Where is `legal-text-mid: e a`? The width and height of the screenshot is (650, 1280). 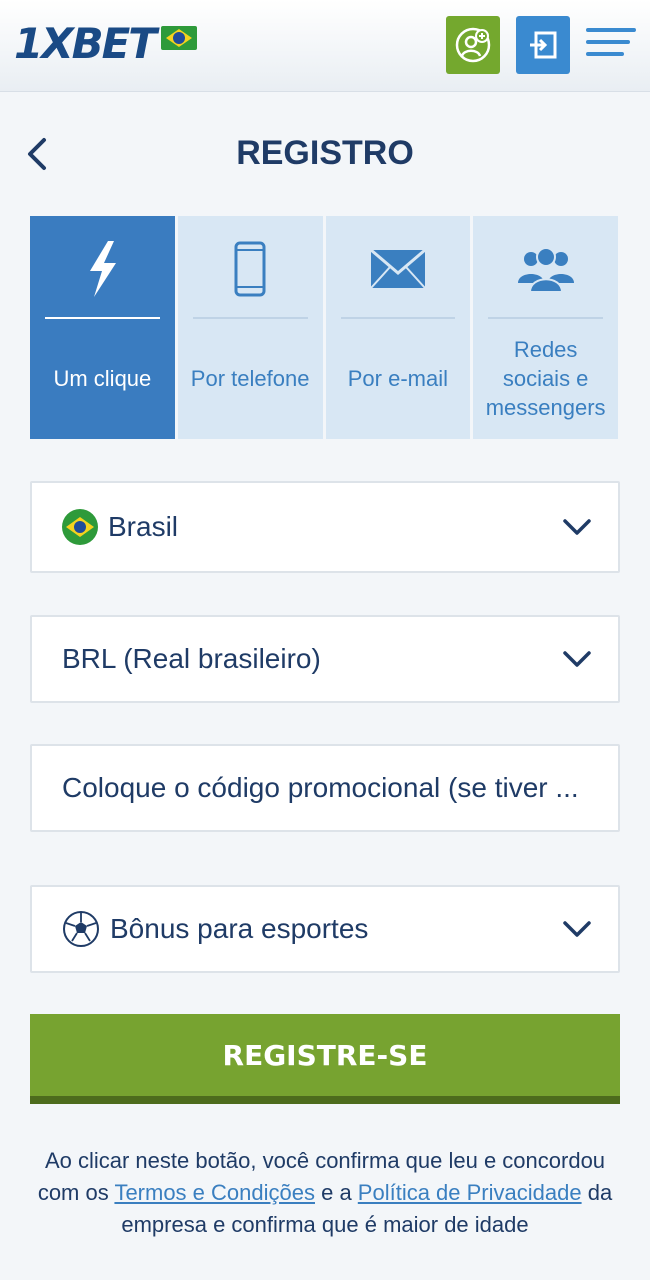
legal-text-mid: e a is located at coordinates (336, 1192).